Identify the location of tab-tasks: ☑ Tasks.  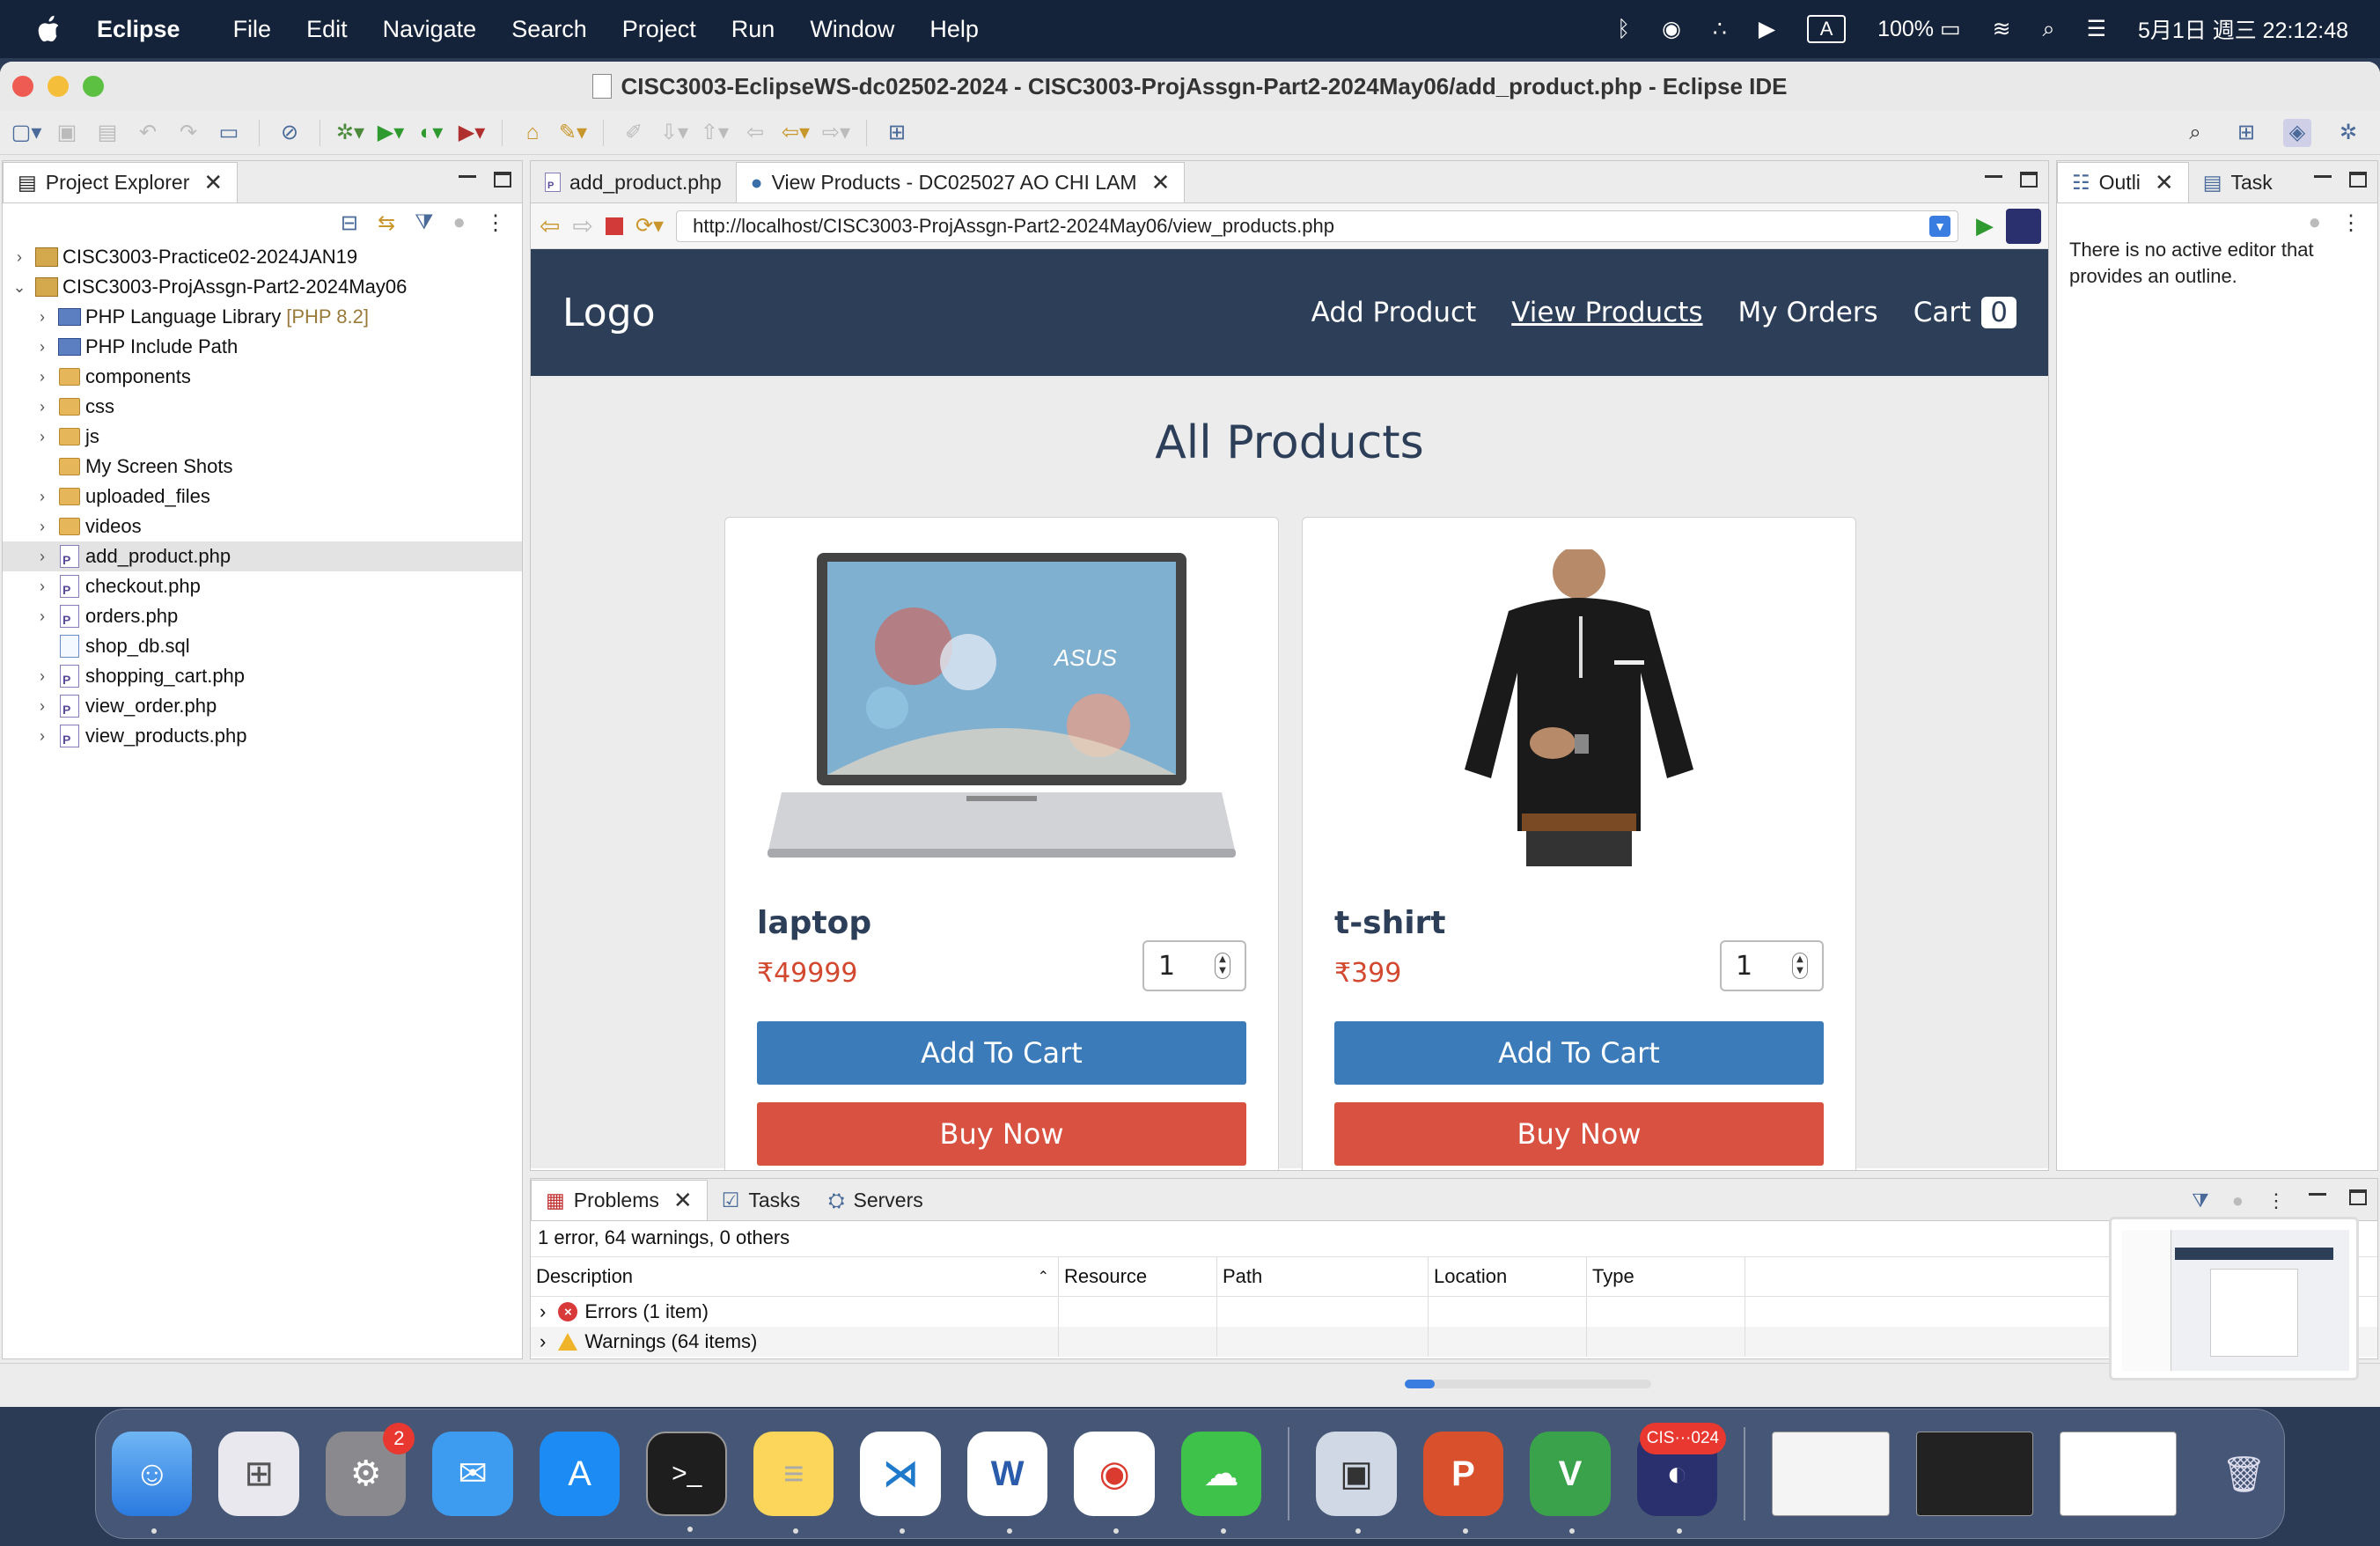
(761, 1200).